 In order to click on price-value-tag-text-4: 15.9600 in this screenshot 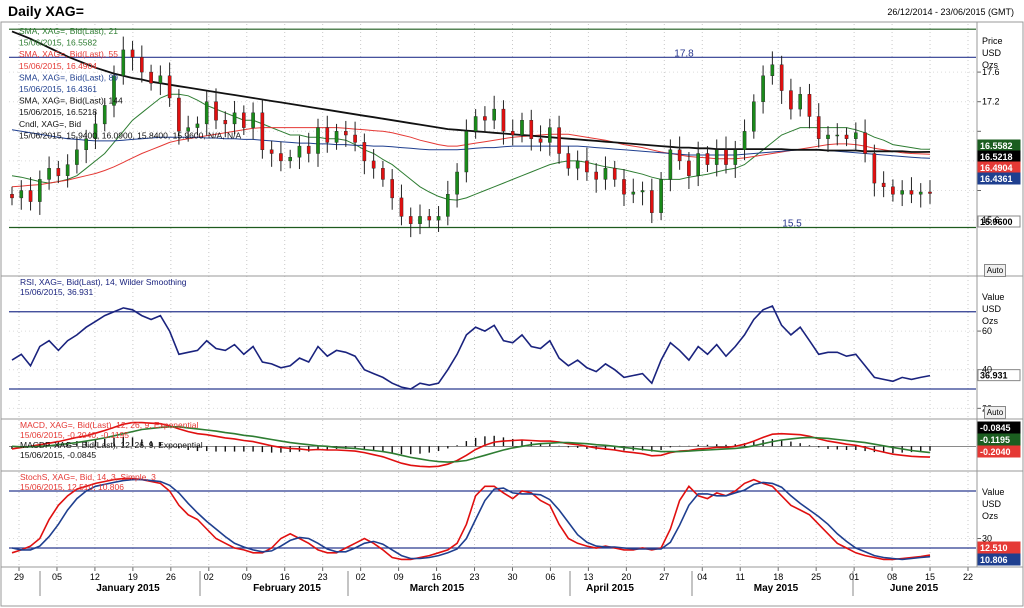, I will do `click(996, 222)`.